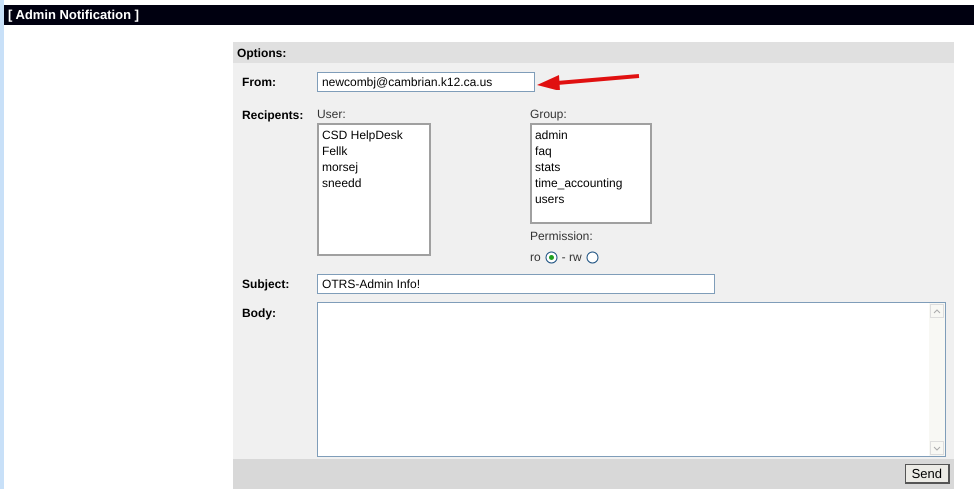 The width and height of the screenshot is (974, 489). What do you see at coordinates (591, 199) in the screenshot?
I see `list-option: users` at bounding box center [591, 199].